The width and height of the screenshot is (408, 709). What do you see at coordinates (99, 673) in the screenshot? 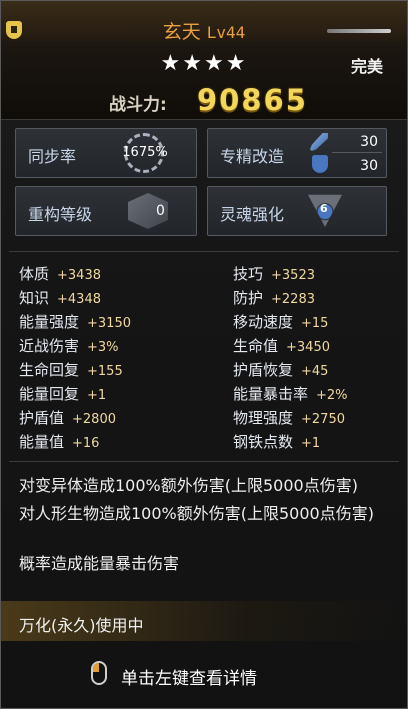
I see `mouse-left-click-icon` at bounding box center [99, 673].